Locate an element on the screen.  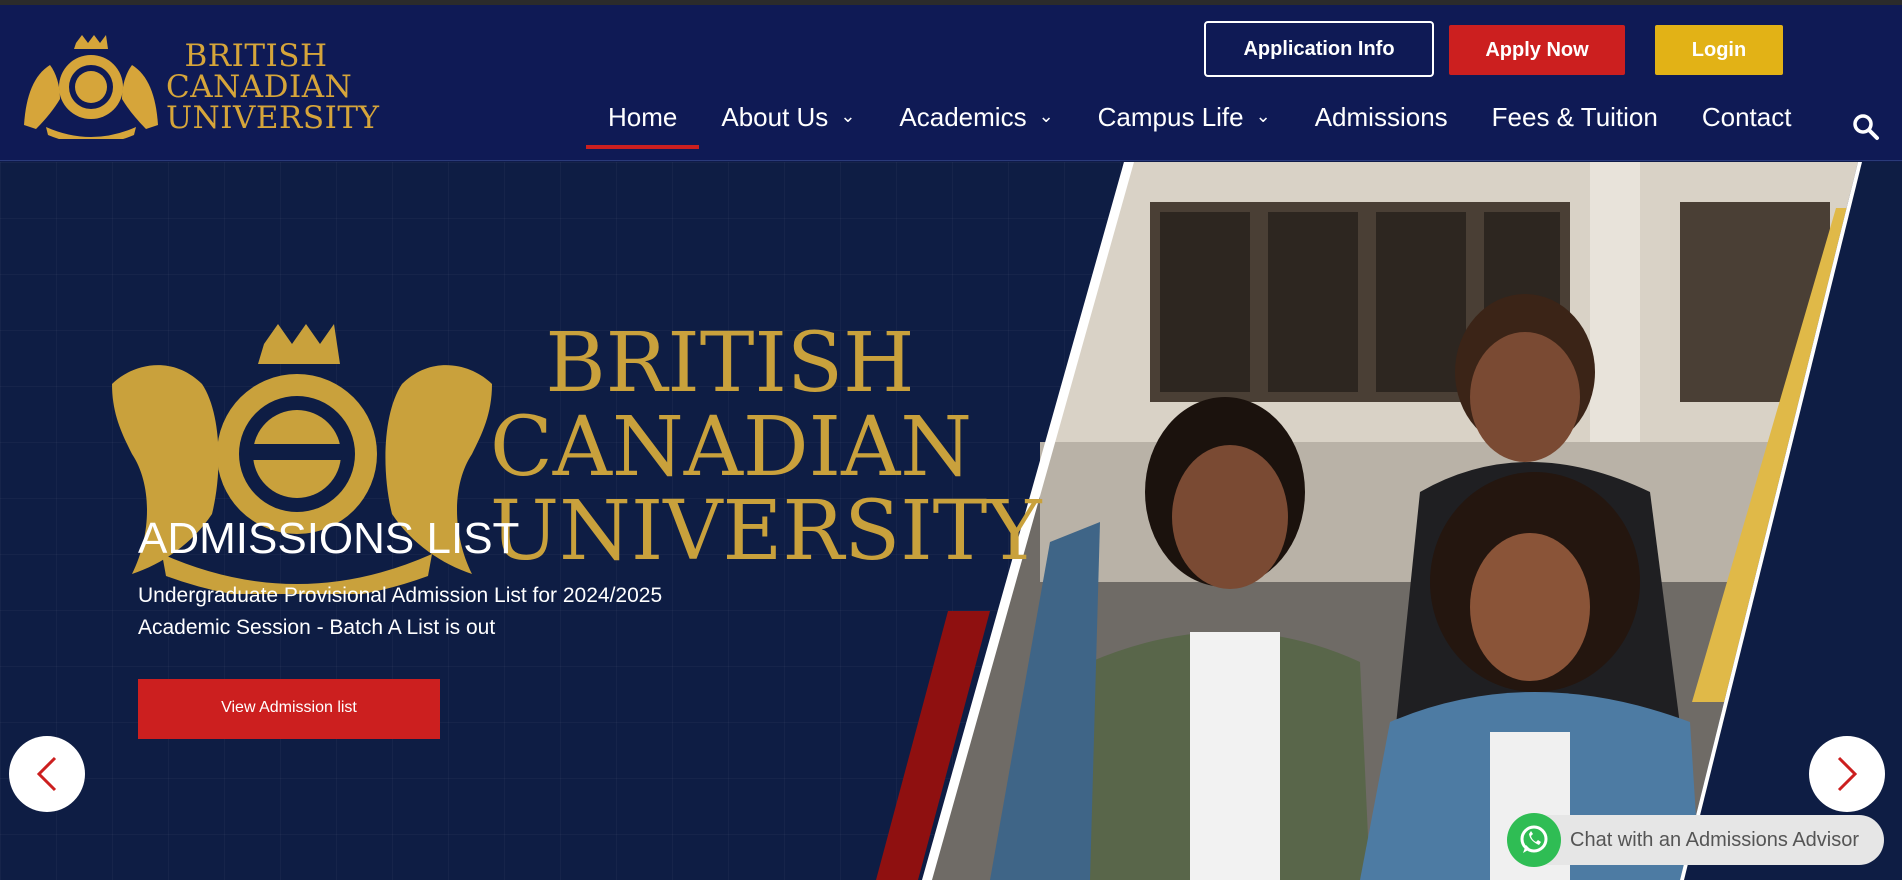
slider-next-button is located at coordinates (1847, 774).